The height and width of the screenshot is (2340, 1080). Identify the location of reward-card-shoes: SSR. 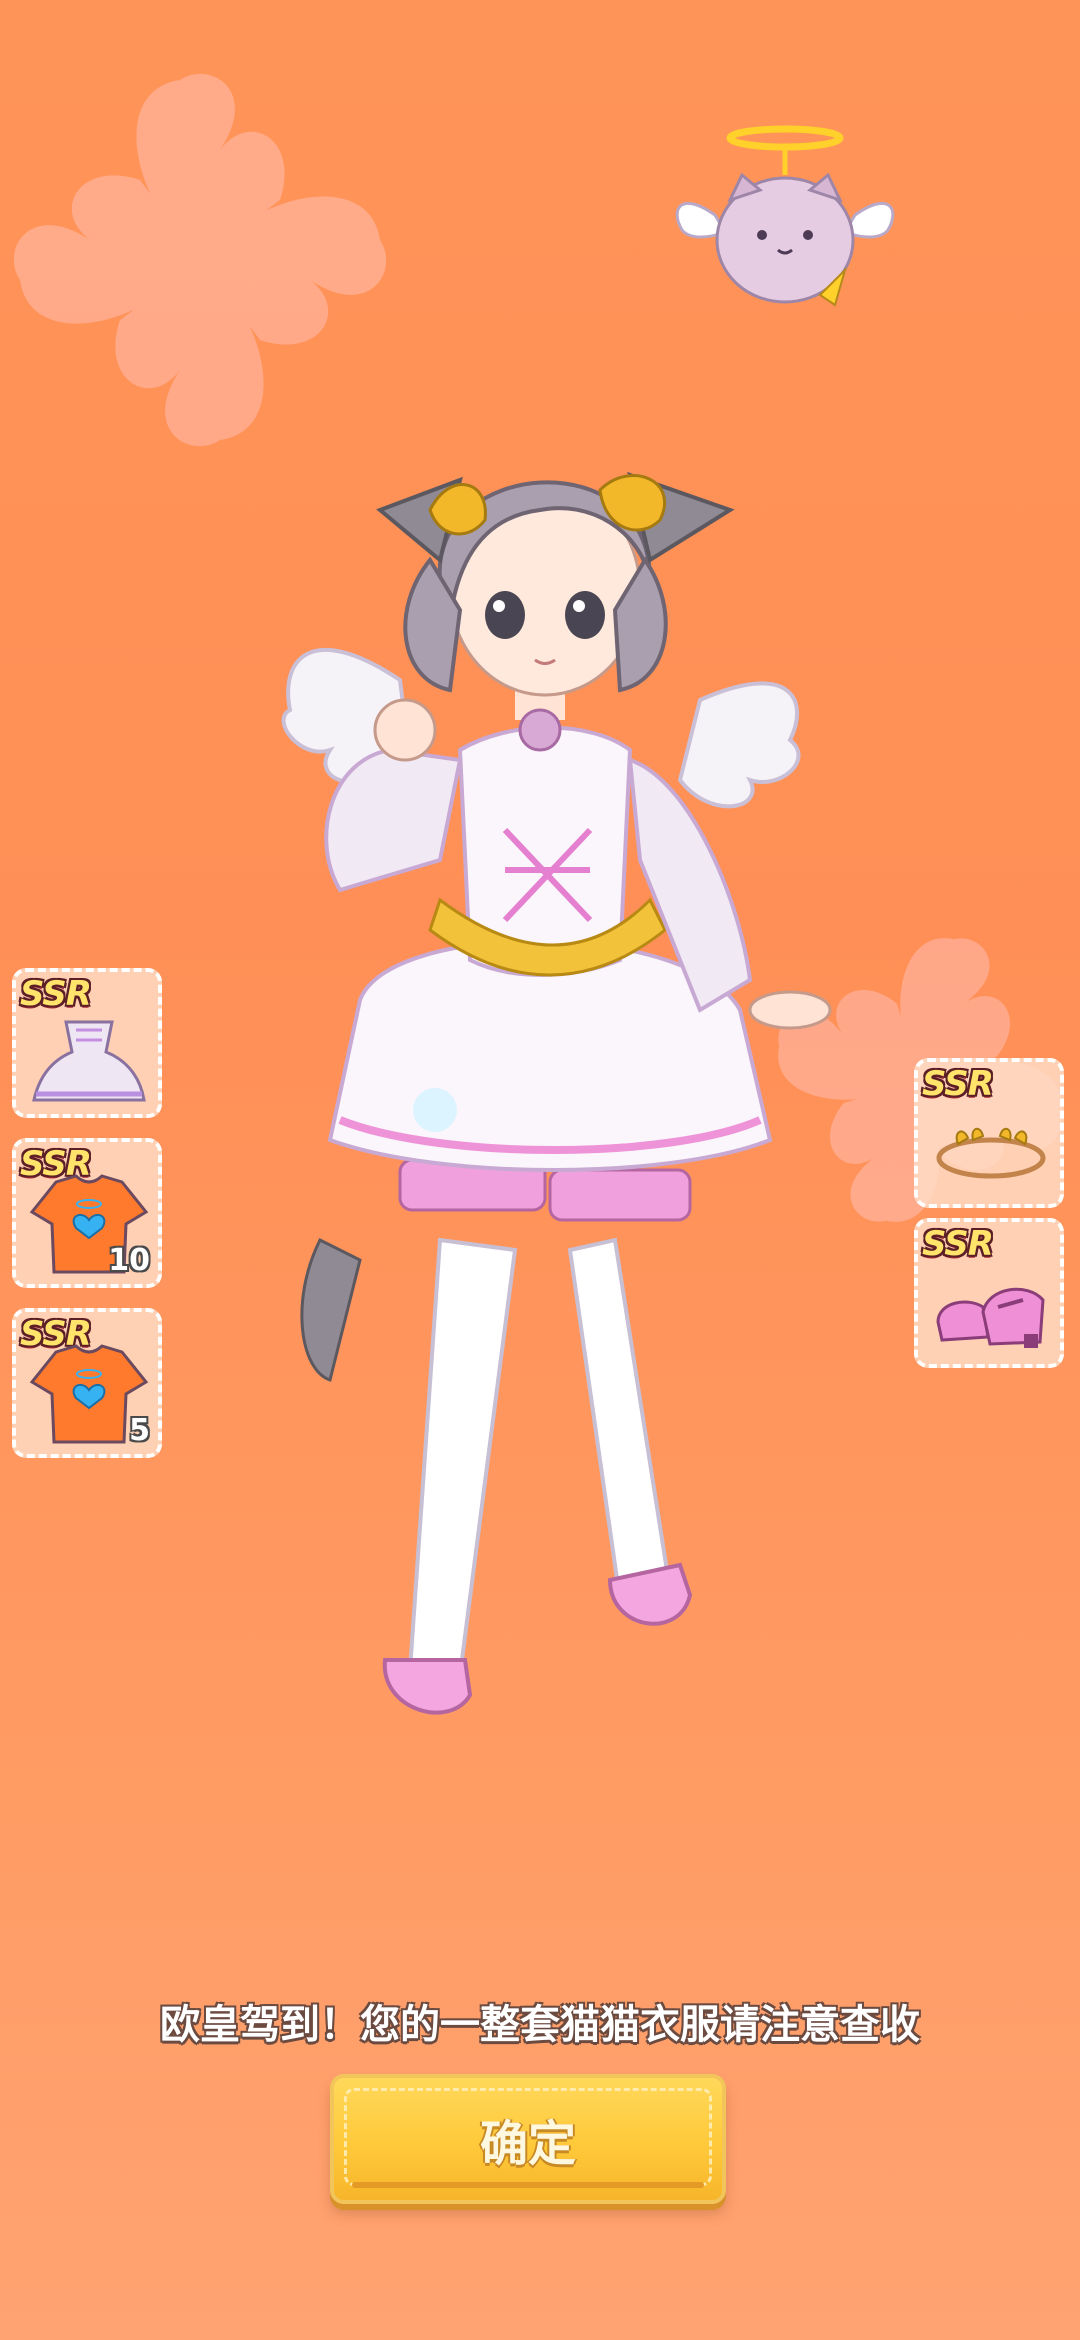
(989, 1293).